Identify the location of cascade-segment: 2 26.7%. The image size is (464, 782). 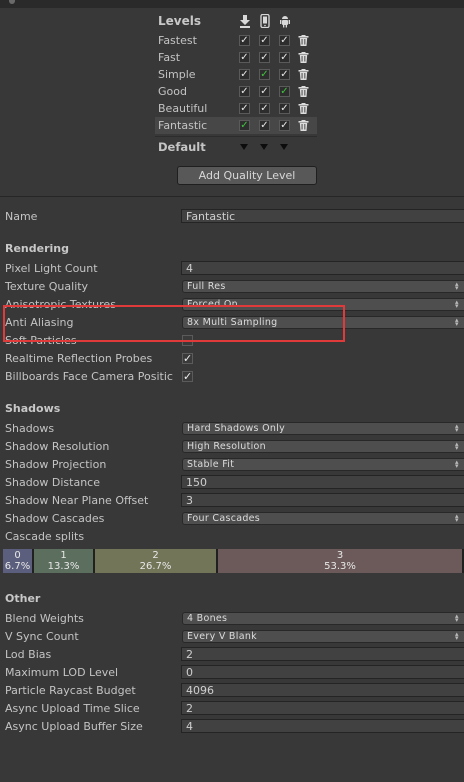
(156, 561).